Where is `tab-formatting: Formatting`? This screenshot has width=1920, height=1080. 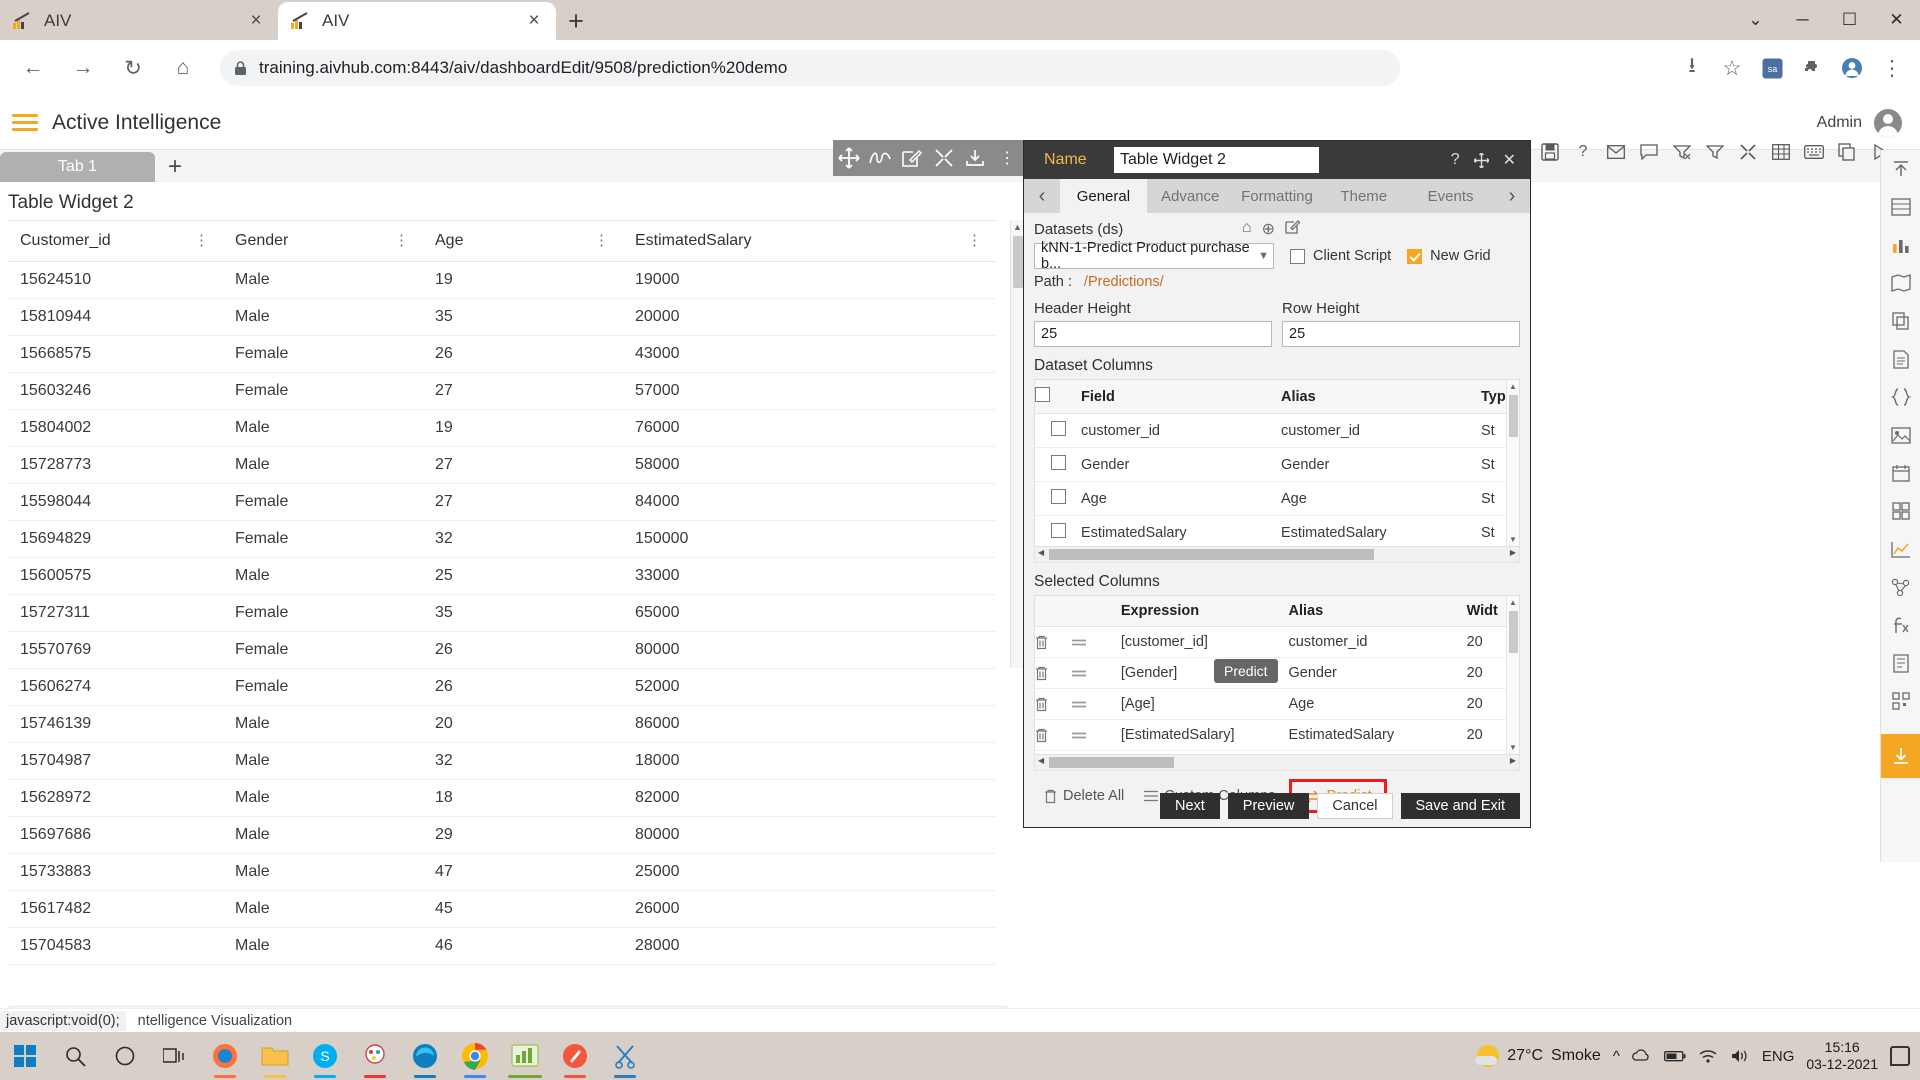
tab-formatting: Formatting is located at coordinates (1277, 196).